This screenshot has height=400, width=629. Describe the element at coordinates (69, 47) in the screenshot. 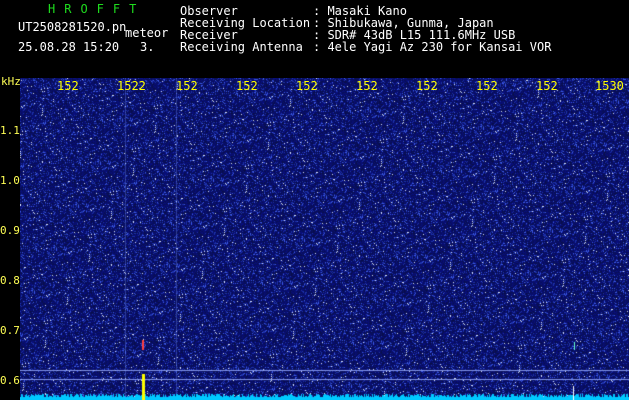

I see `date-time: 25.08.28 15:20` at that location.